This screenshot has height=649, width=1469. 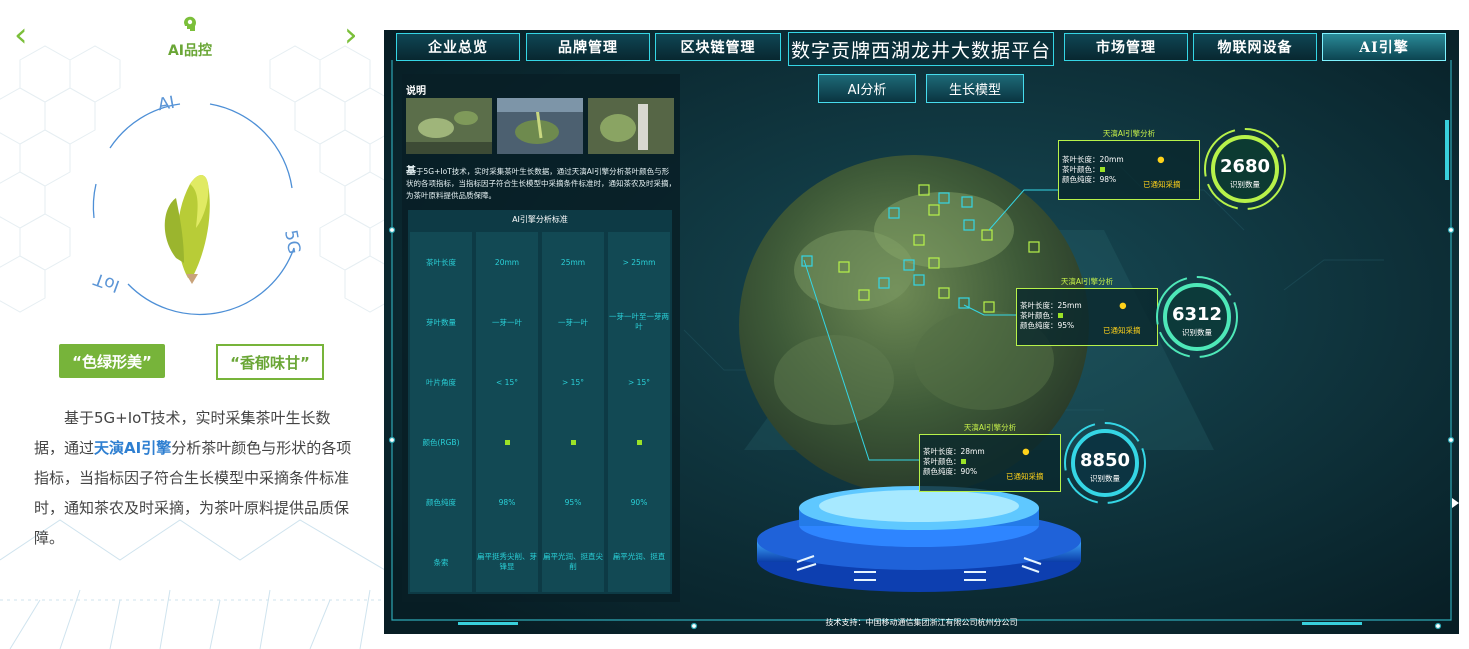 What do you see at coordinates (441, 322) in the screenshot?
I see `row-header: 芽叶数量` at bounding box center [441, 322].